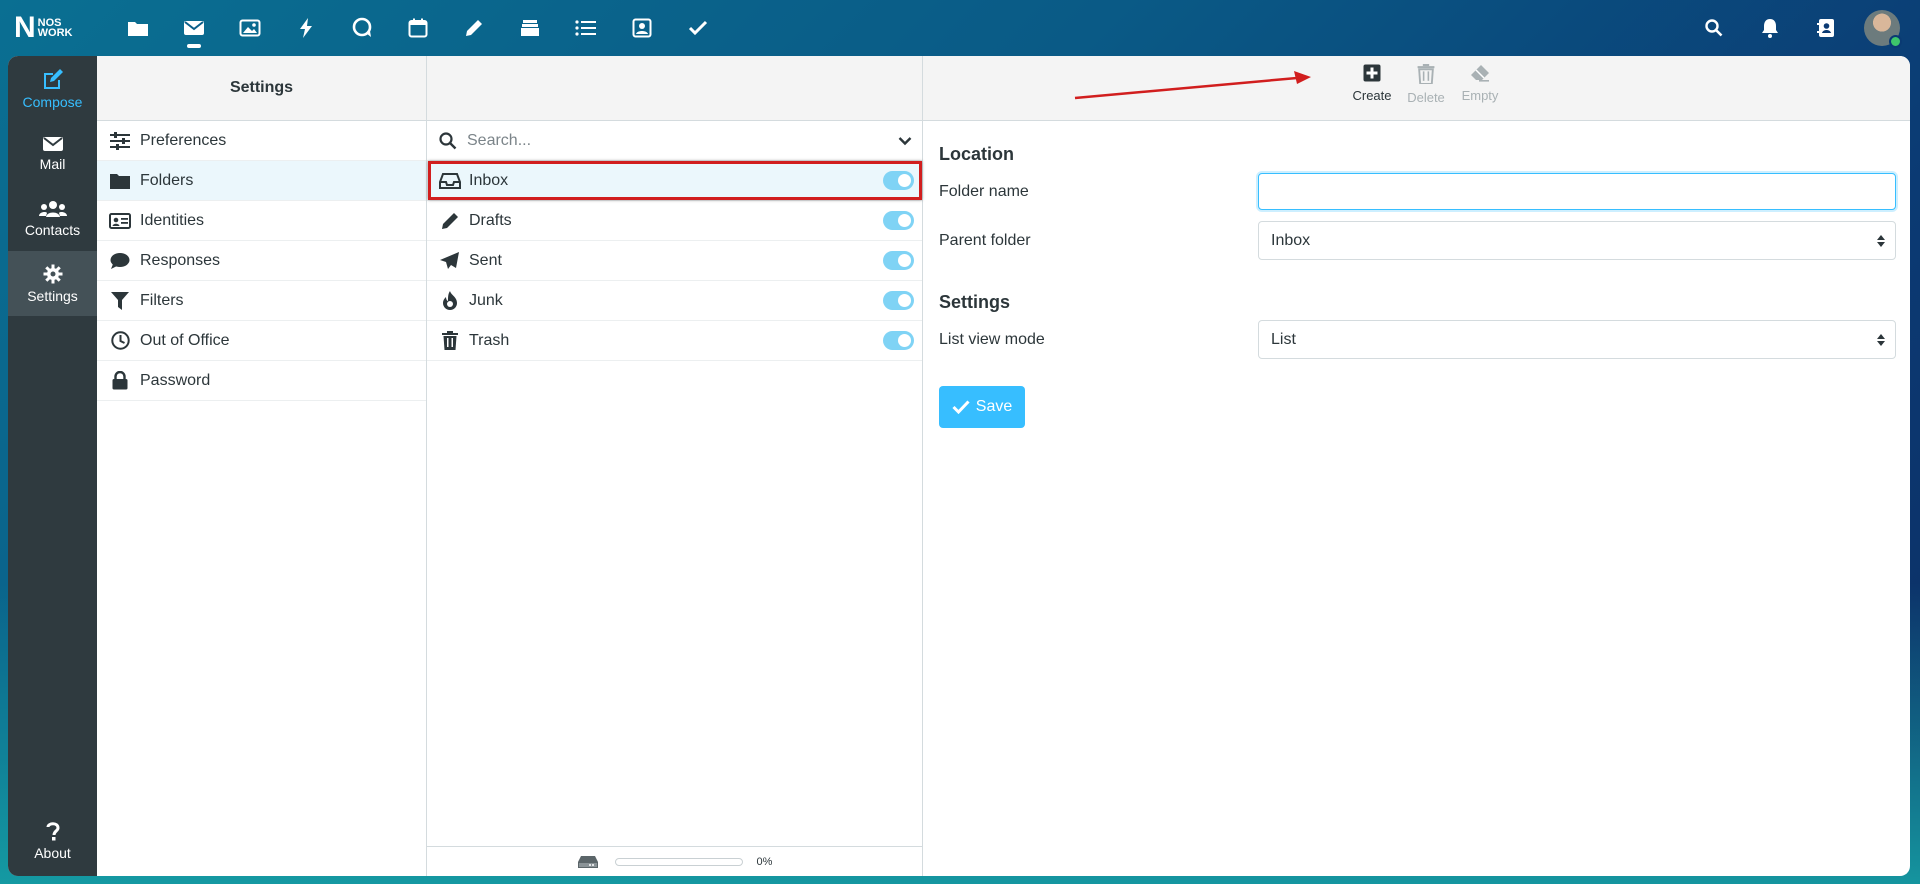  Describe the element at coordinates (674, 221) in the screenshot. I see `folder-item-drafts: Drafts` at that location.